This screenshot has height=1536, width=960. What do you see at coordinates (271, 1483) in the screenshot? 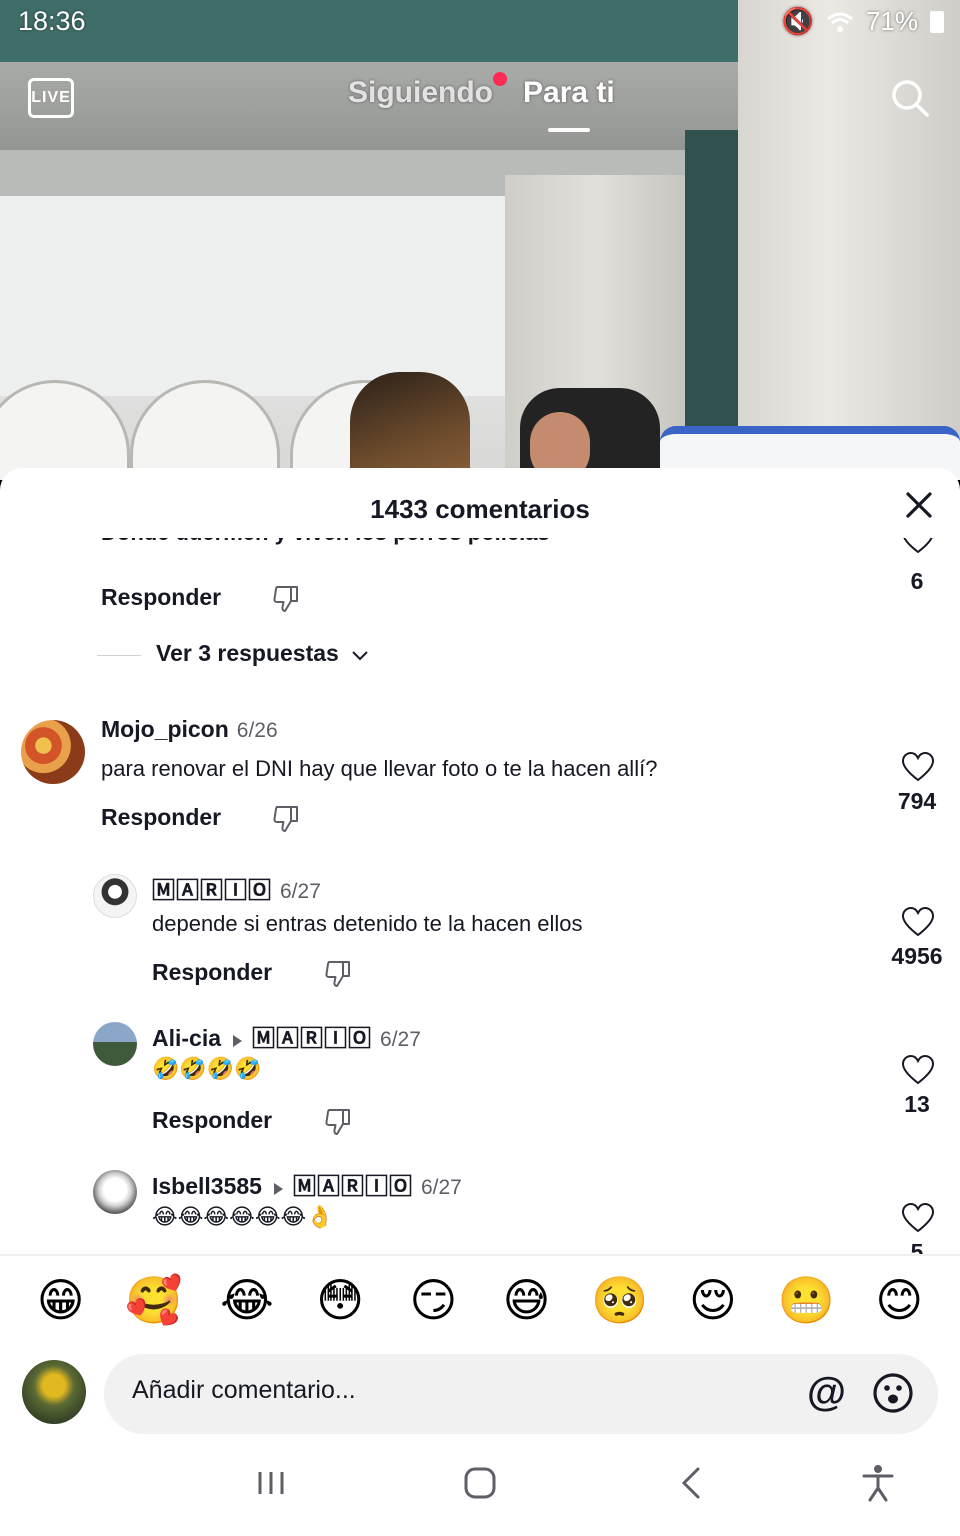
I see `recents-icon` at bounding box center [271, 1483].